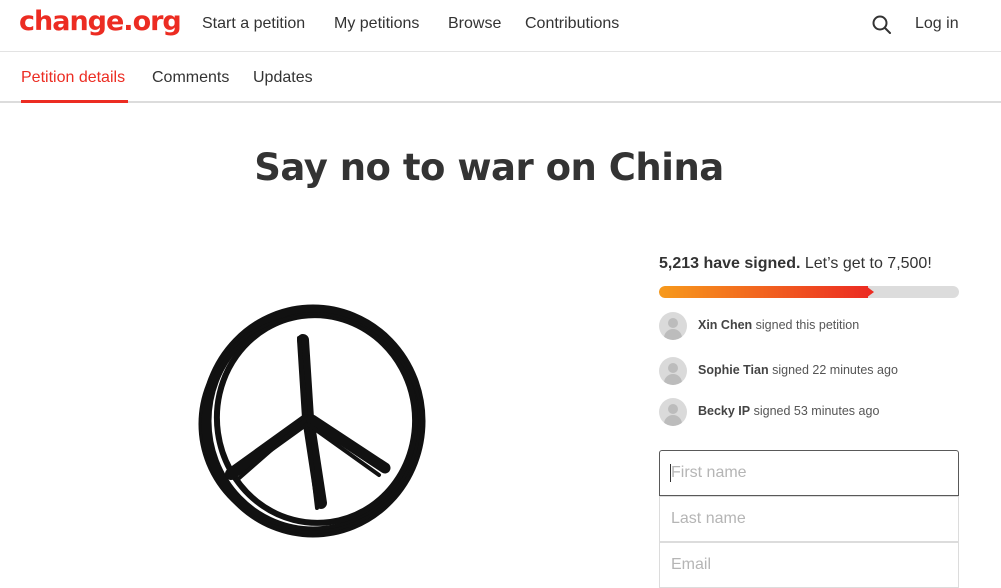 Image resolution: width=1001 pixels, height=588 pixels. What do you see at coordinates (882, 25) in the screenshot?
I see `search-icon` at bounding box center [882, 25].